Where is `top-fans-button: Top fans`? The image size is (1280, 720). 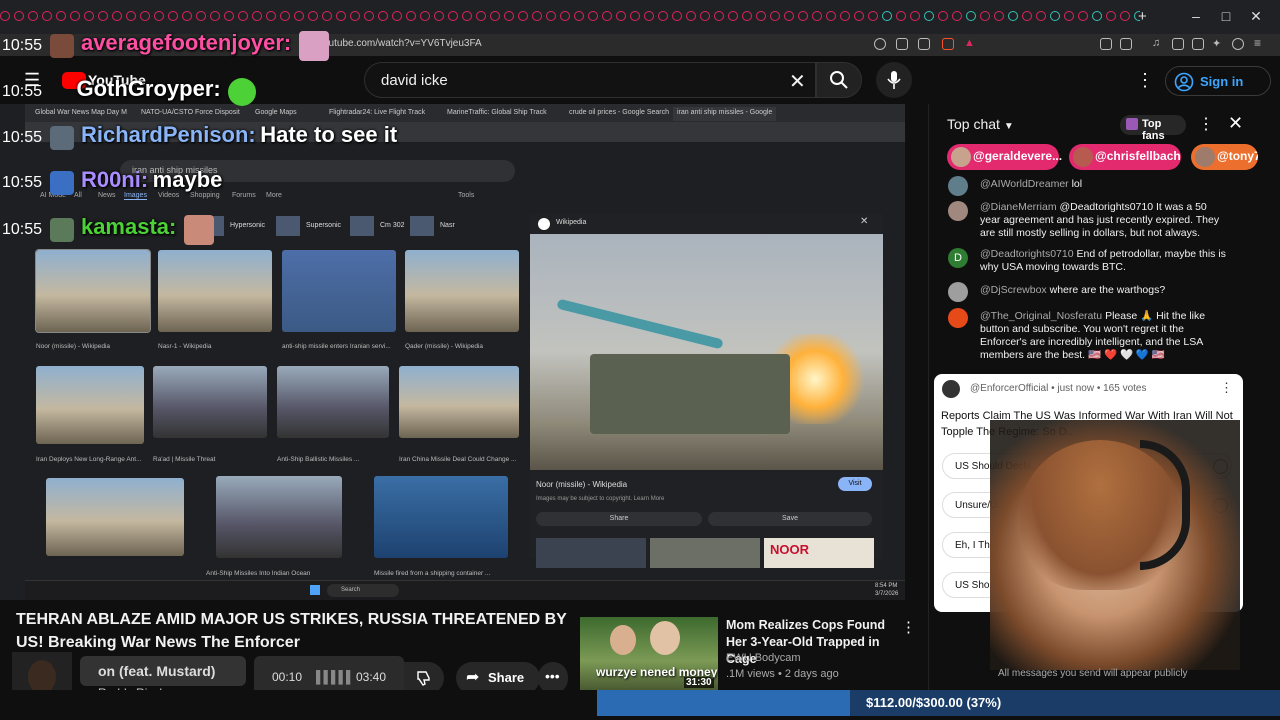 top-fans-button: Top fans is located at coordinates (1153, 128).